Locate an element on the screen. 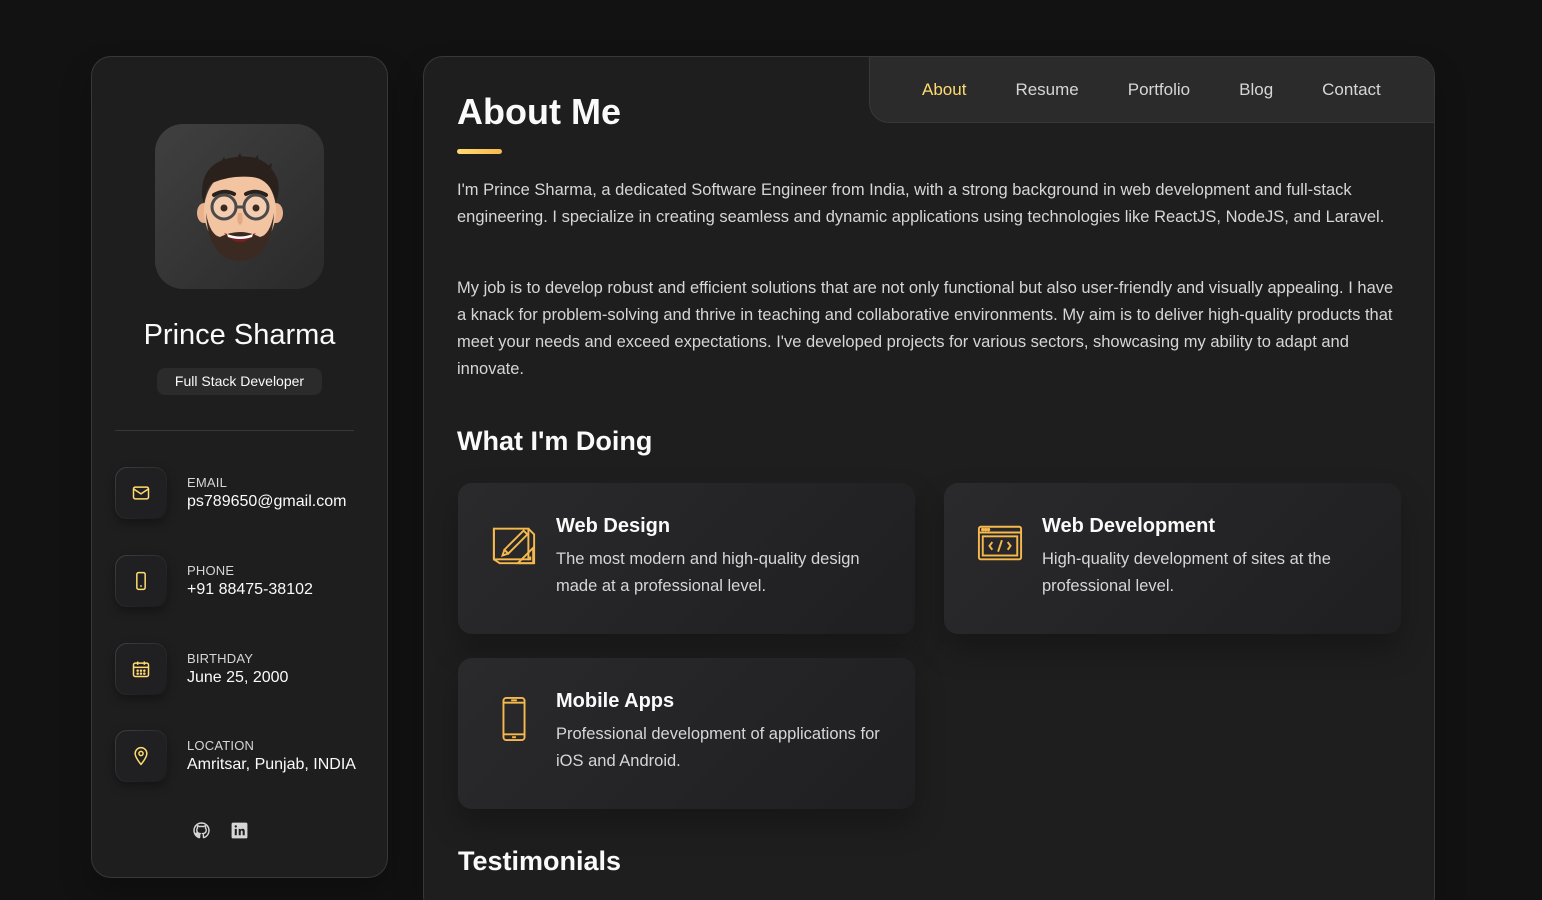 Image resolution: width=1542 pixels, height=900 pixels. mail-icon is located at coordinates (141, 493).